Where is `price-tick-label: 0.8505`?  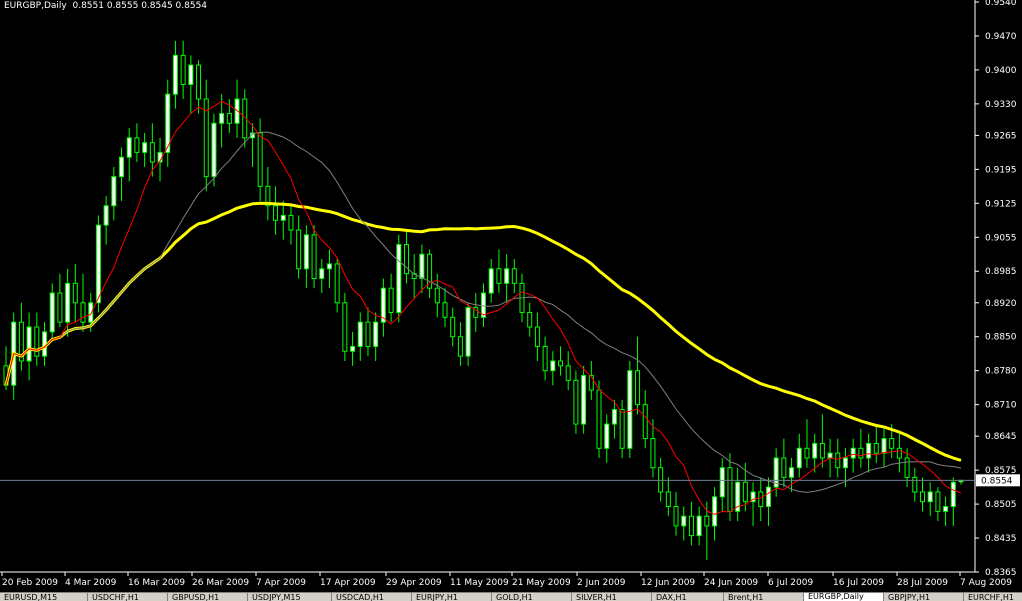
price-tick-label: 0.8505 is located at coordinates (1001, 505).